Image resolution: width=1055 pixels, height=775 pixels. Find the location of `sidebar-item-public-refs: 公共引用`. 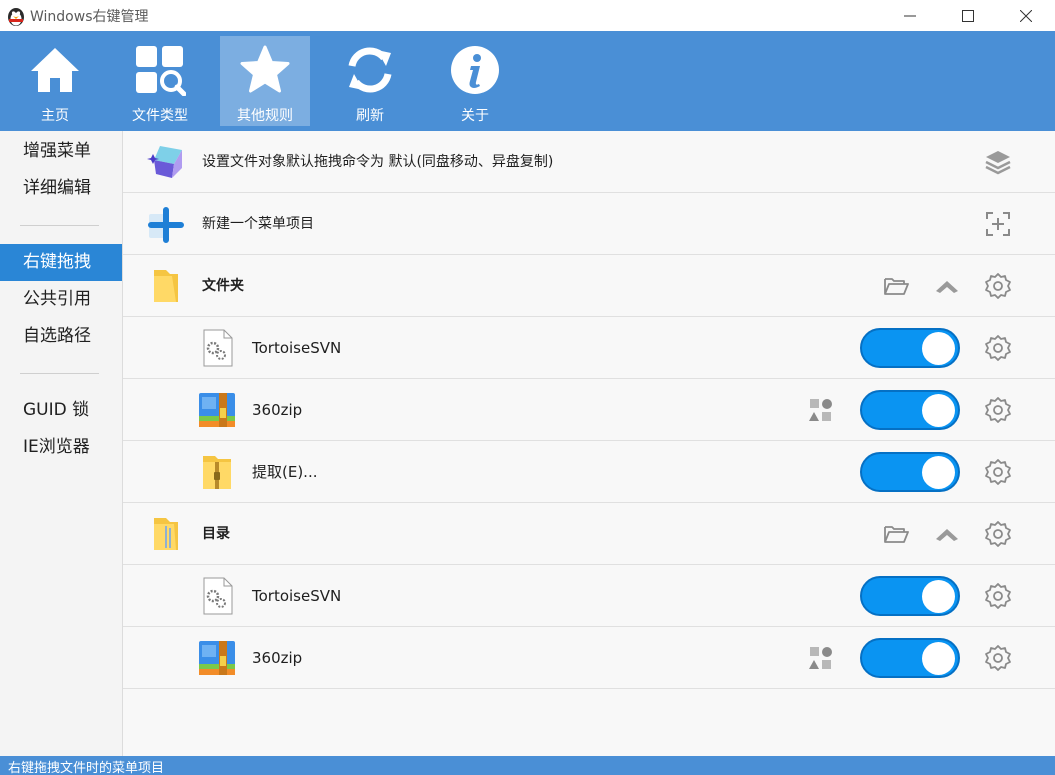

sidebar-item-public-refs: 公共引用 is located at coordinates (61, 299).